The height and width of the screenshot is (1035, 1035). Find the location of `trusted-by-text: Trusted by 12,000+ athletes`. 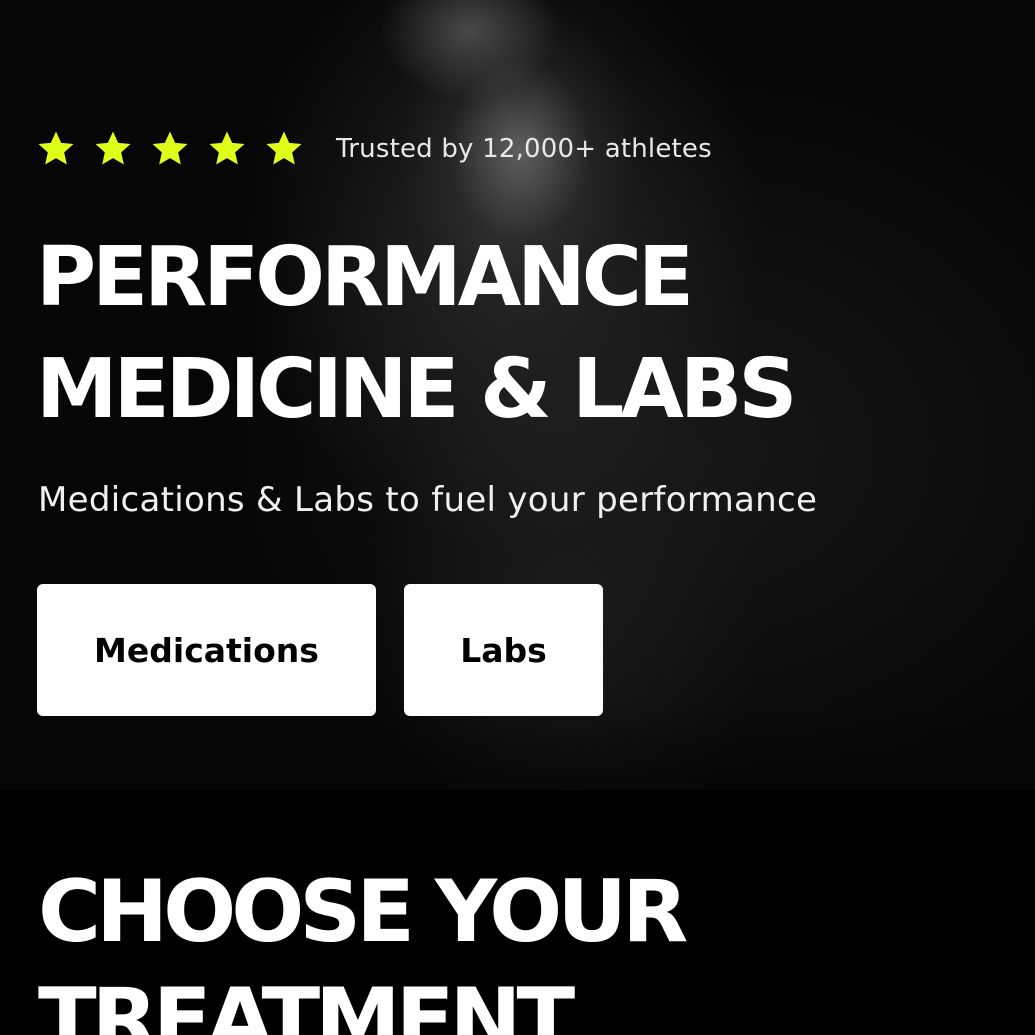

trusted-by-text: Trusted by 12,000+ athletes is located at coordinates (524, 149).